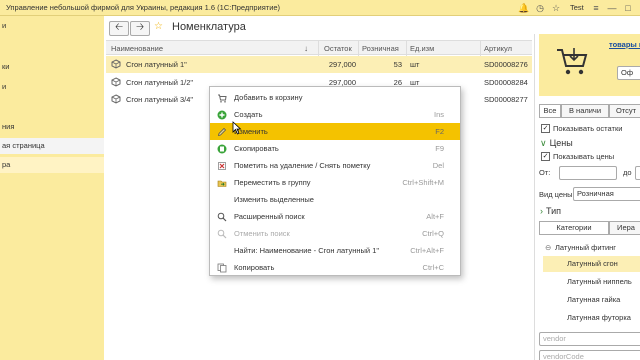 The width and height of the screenshot is (640, 360). Describe the element at coordinates (624, 44) in the screenshot. I see `cart-link: товары в` at that location.